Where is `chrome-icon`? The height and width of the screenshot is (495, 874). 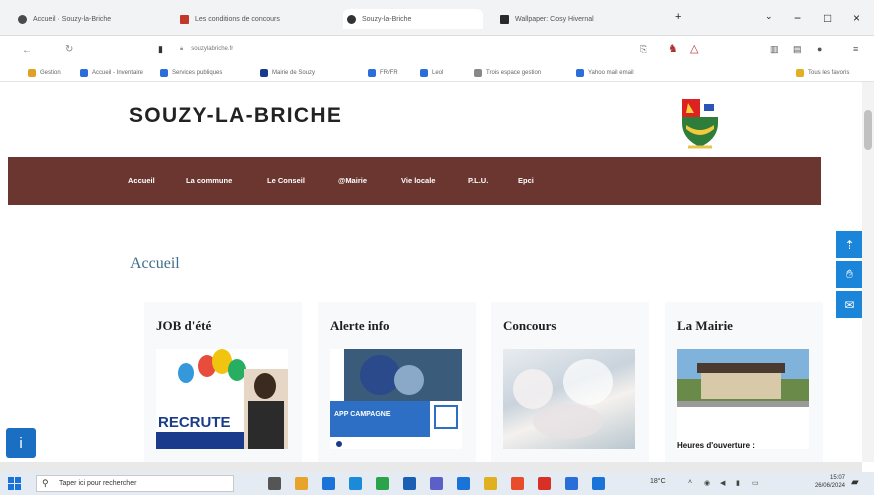
chrome-icon is located at coordinates (382, 483).